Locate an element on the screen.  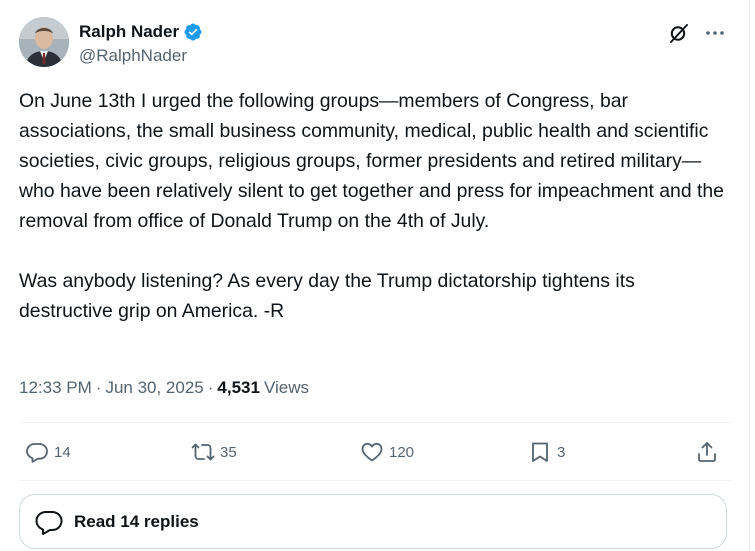
retweet-count: 35 is located at coordinates (228, 452).